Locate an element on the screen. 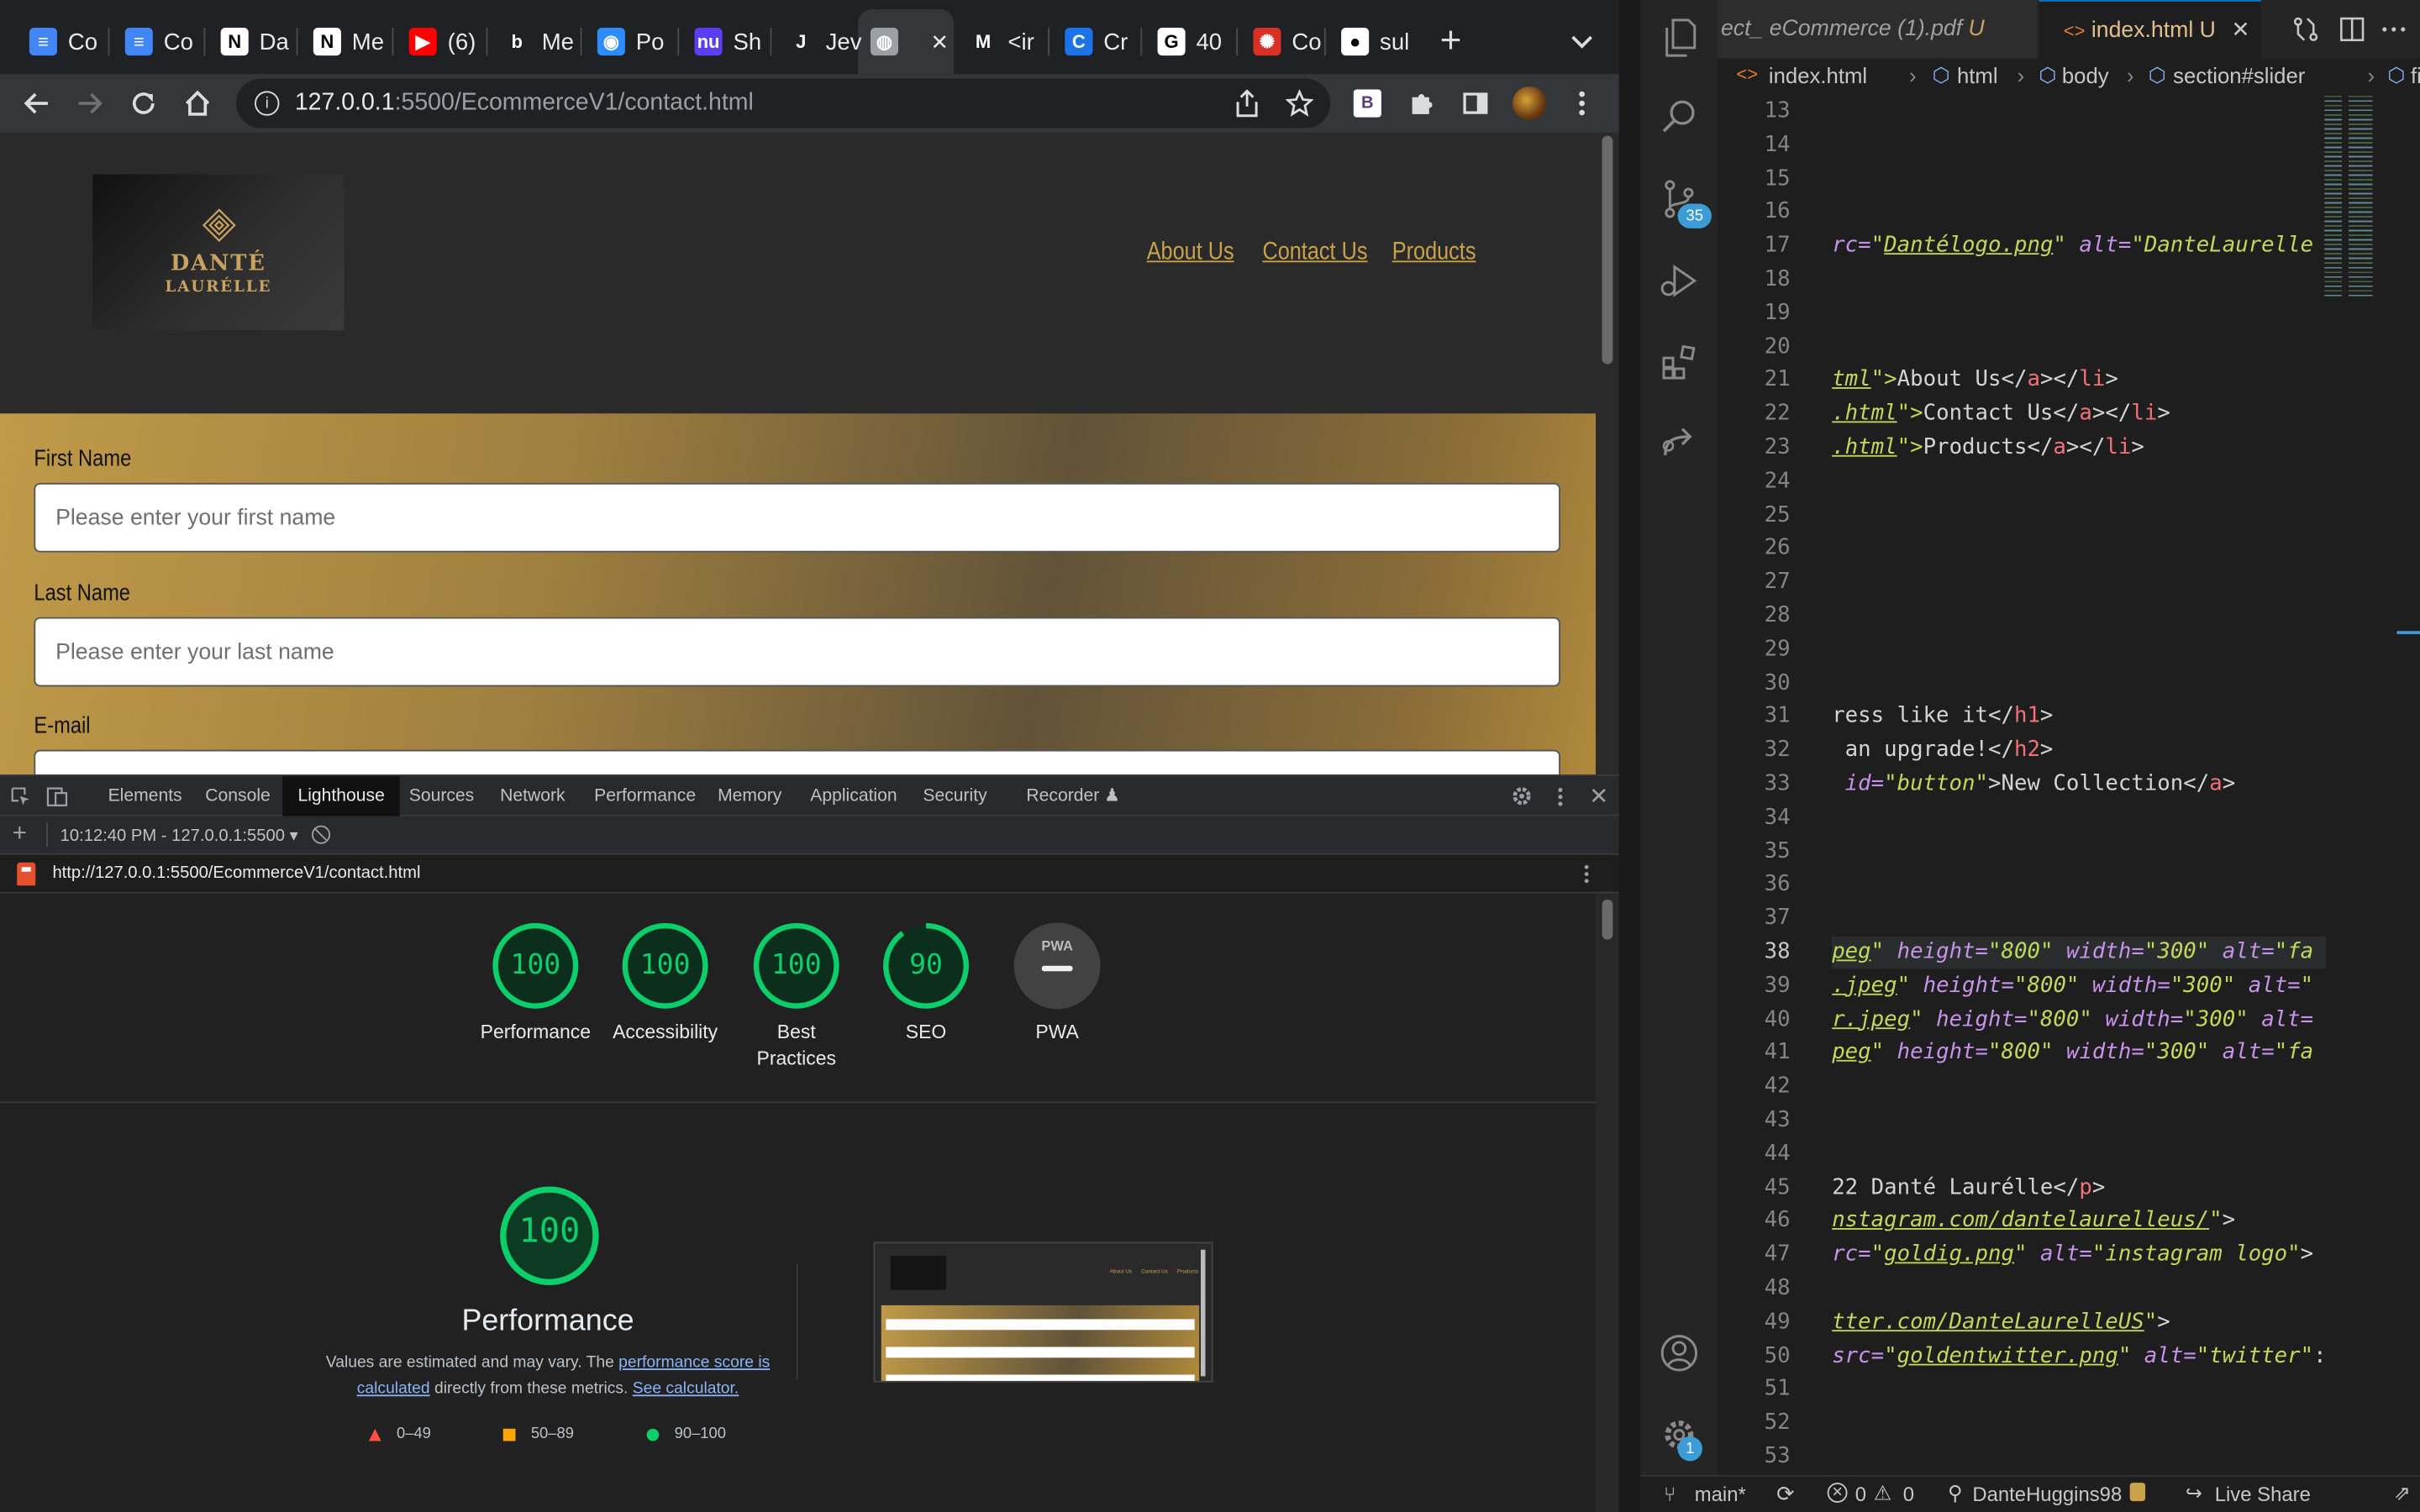  devtools-tab-security: Security is located at coordinates (955, 796).